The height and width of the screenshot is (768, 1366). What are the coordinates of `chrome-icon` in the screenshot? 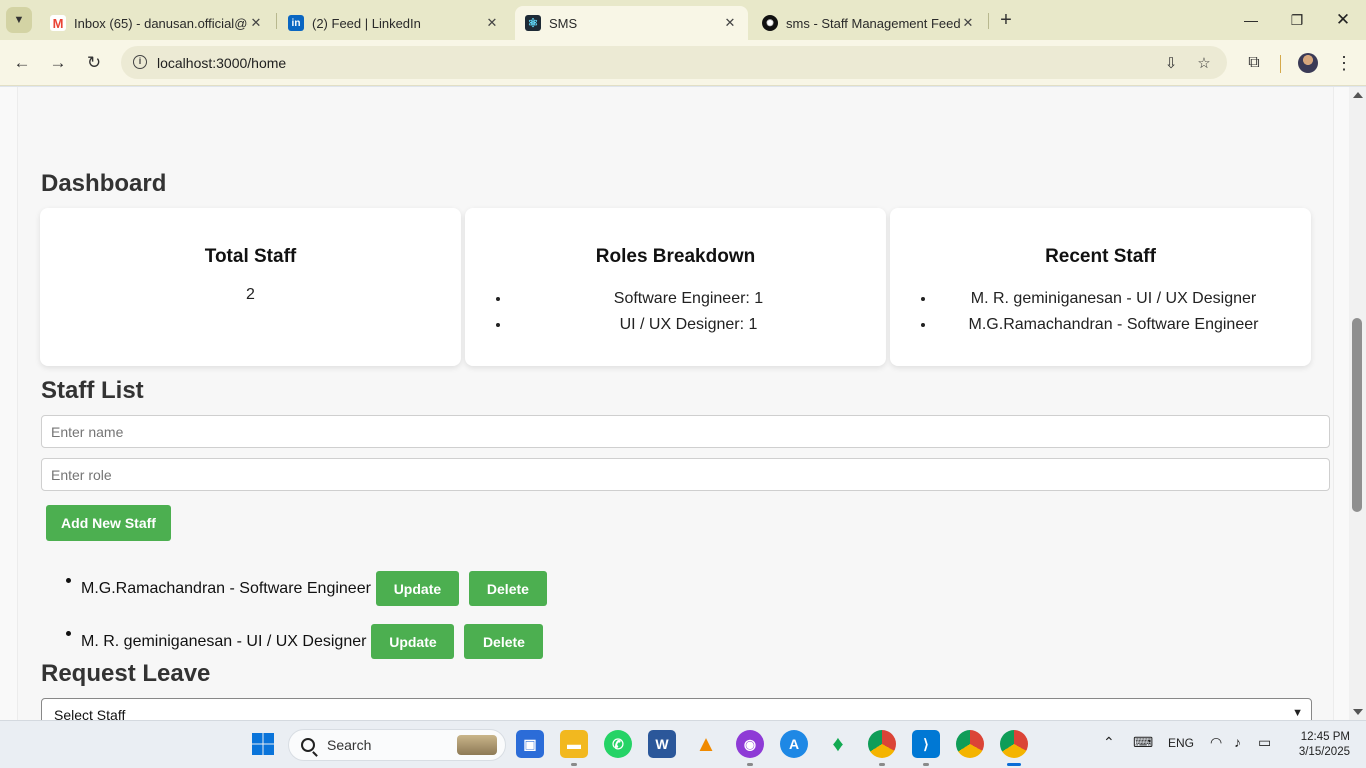 It's located at (970, 744).